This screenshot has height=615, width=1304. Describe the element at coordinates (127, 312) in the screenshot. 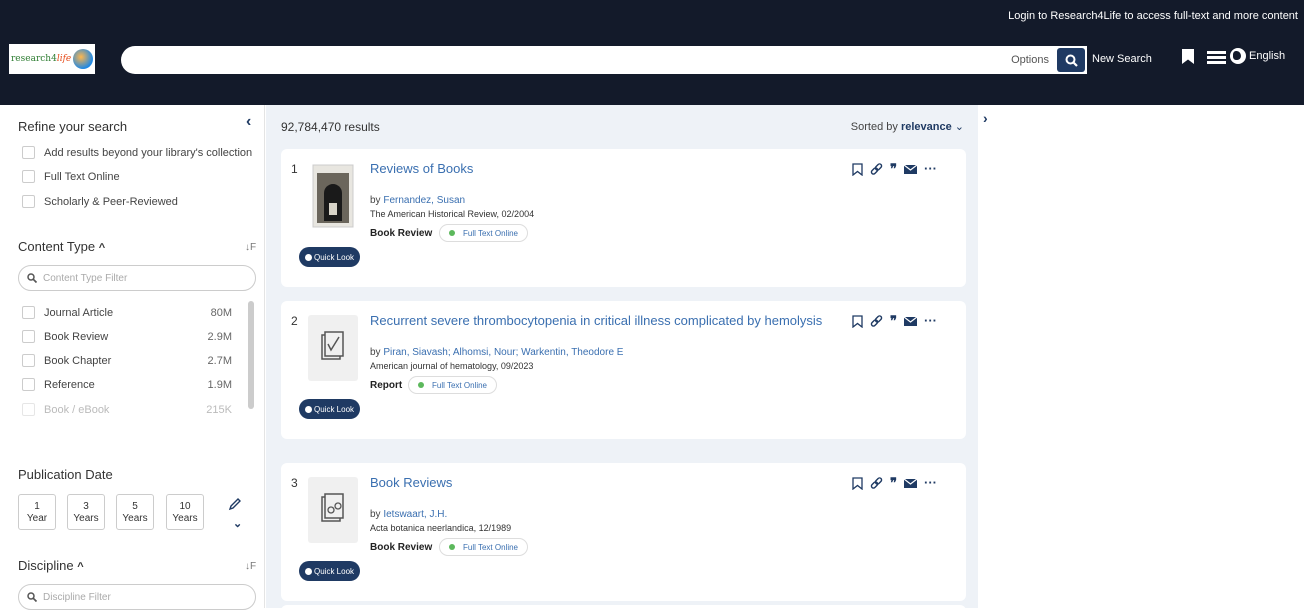

I see `content-type-item: Journal Article 80M` at that location.